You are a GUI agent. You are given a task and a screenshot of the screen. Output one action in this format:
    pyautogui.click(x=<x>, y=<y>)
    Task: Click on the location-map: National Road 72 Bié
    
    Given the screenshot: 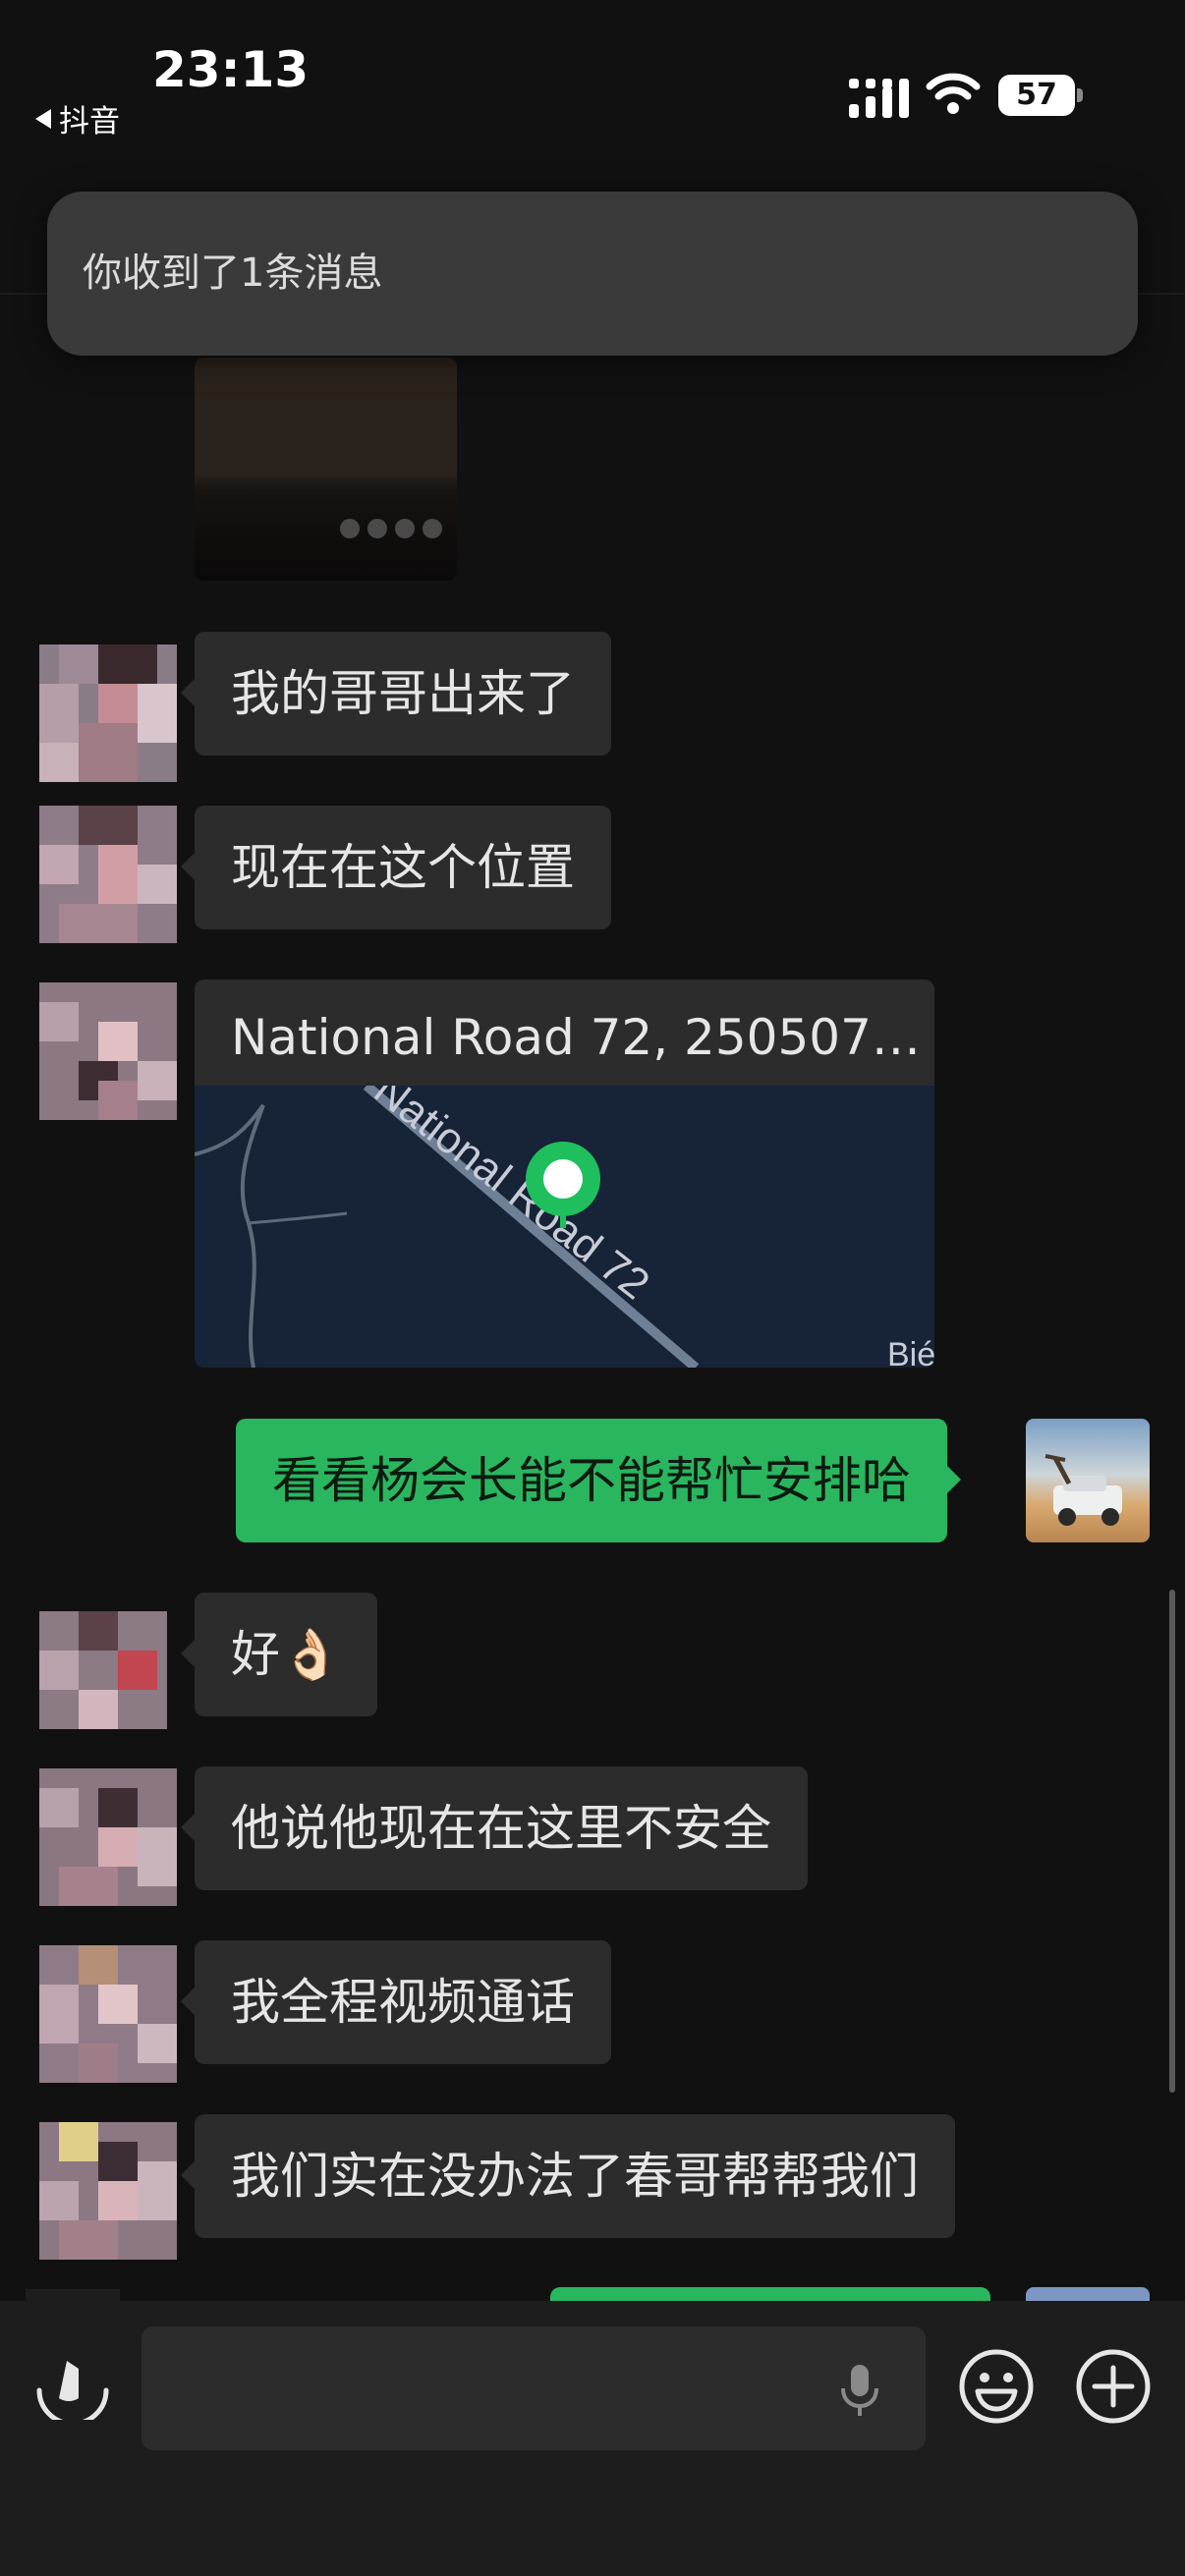 What is the action you would take?
    pyautogui.click(x=565, y=1227)
    